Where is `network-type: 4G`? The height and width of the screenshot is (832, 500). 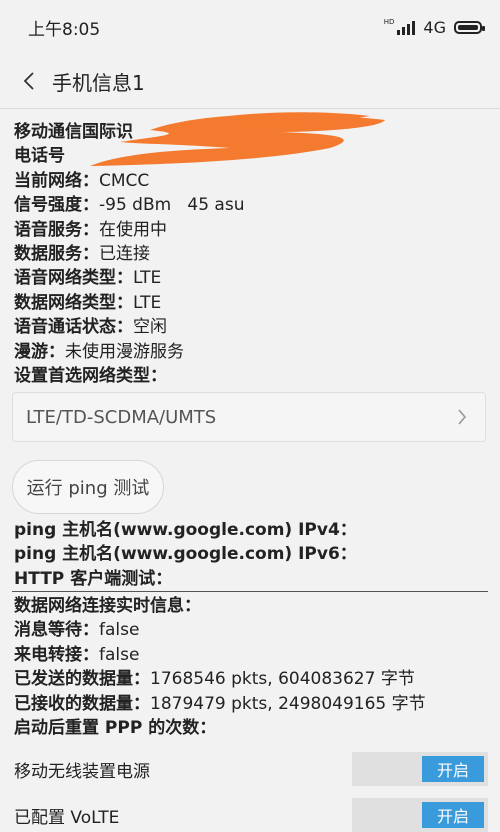 network-type: 4G is located at coordinates (434, 27).